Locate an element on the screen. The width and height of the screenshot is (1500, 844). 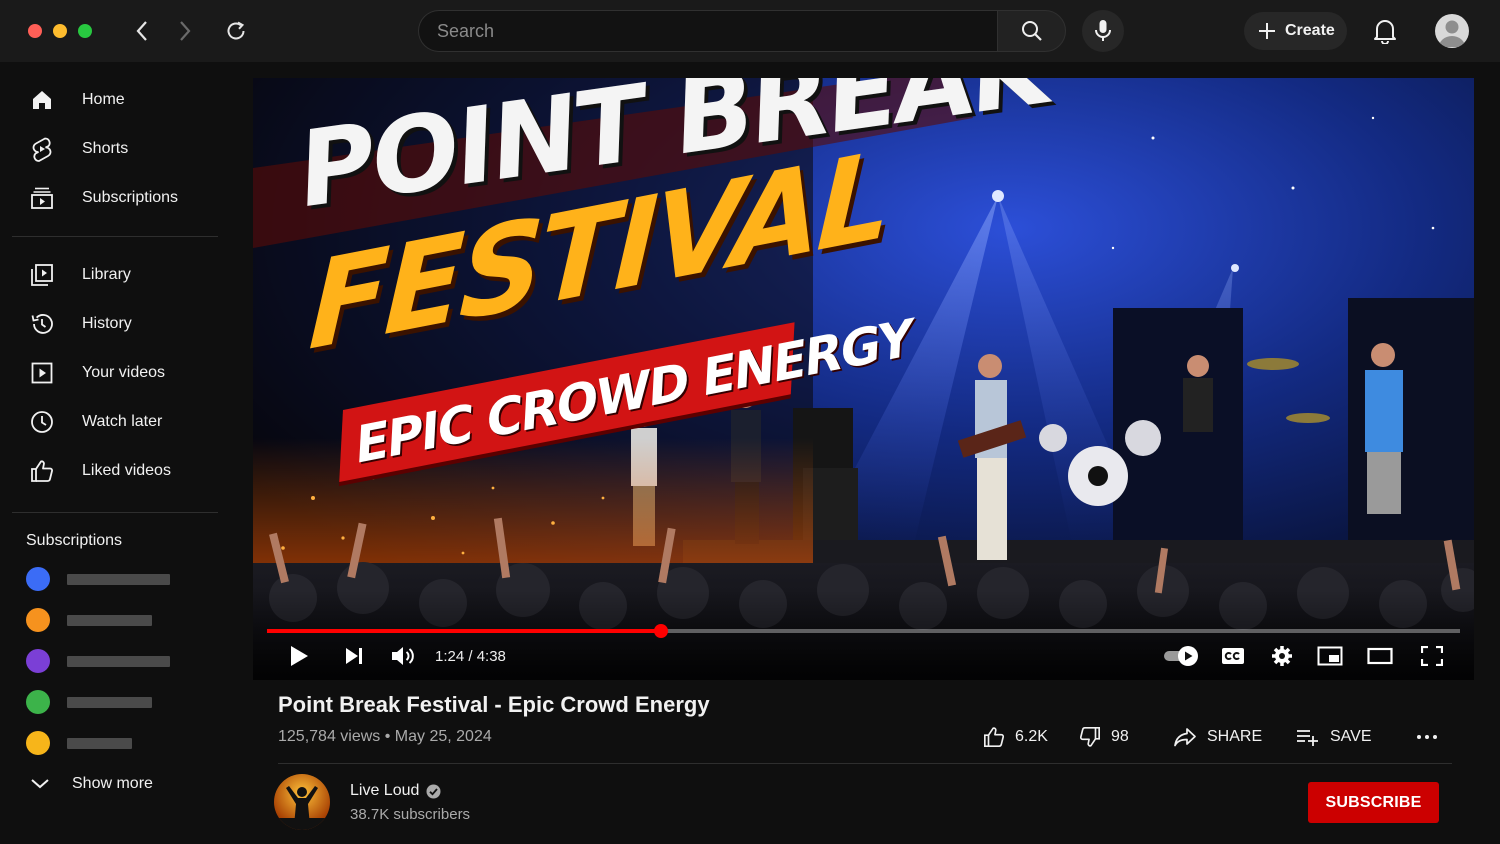
library-icon is located at coordinates (42, 275).